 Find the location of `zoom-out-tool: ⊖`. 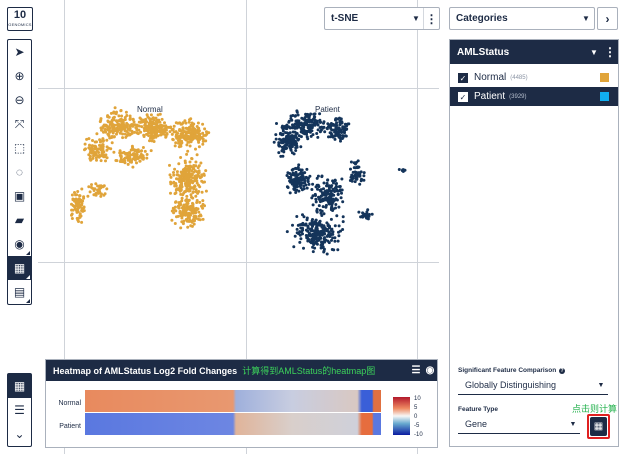

zoom-out-tool: ⊖ is located at coordinates (19, 100).